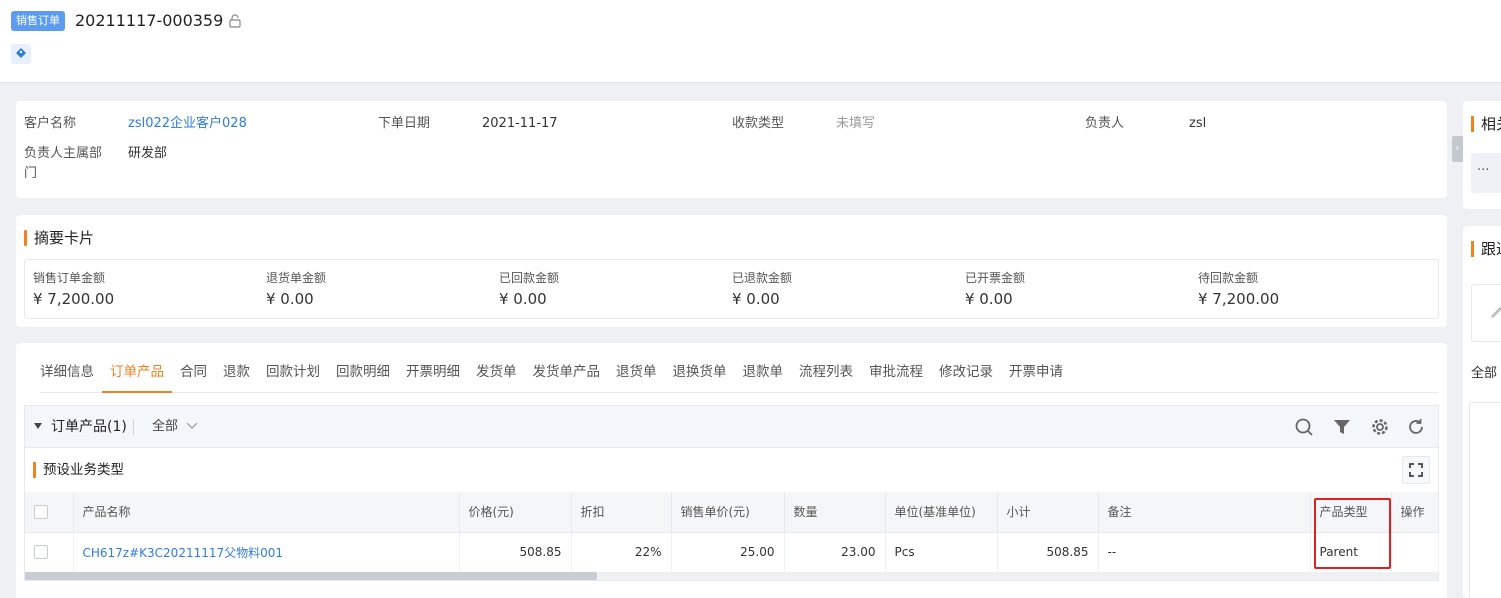  I want to click on tab-return-order: 退货单, so click(636, 376).